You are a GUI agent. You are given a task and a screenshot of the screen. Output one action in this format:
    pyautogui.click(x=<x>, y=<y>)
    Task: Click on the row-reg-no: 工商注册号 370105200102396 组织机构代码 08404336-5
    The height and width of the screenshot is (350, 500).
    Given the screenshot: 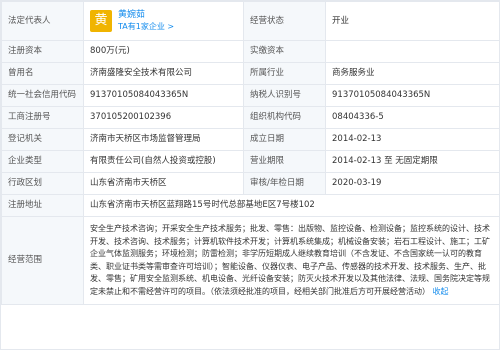 What is the action you would take?
    pyautogui.click(x=250, y=117)
    